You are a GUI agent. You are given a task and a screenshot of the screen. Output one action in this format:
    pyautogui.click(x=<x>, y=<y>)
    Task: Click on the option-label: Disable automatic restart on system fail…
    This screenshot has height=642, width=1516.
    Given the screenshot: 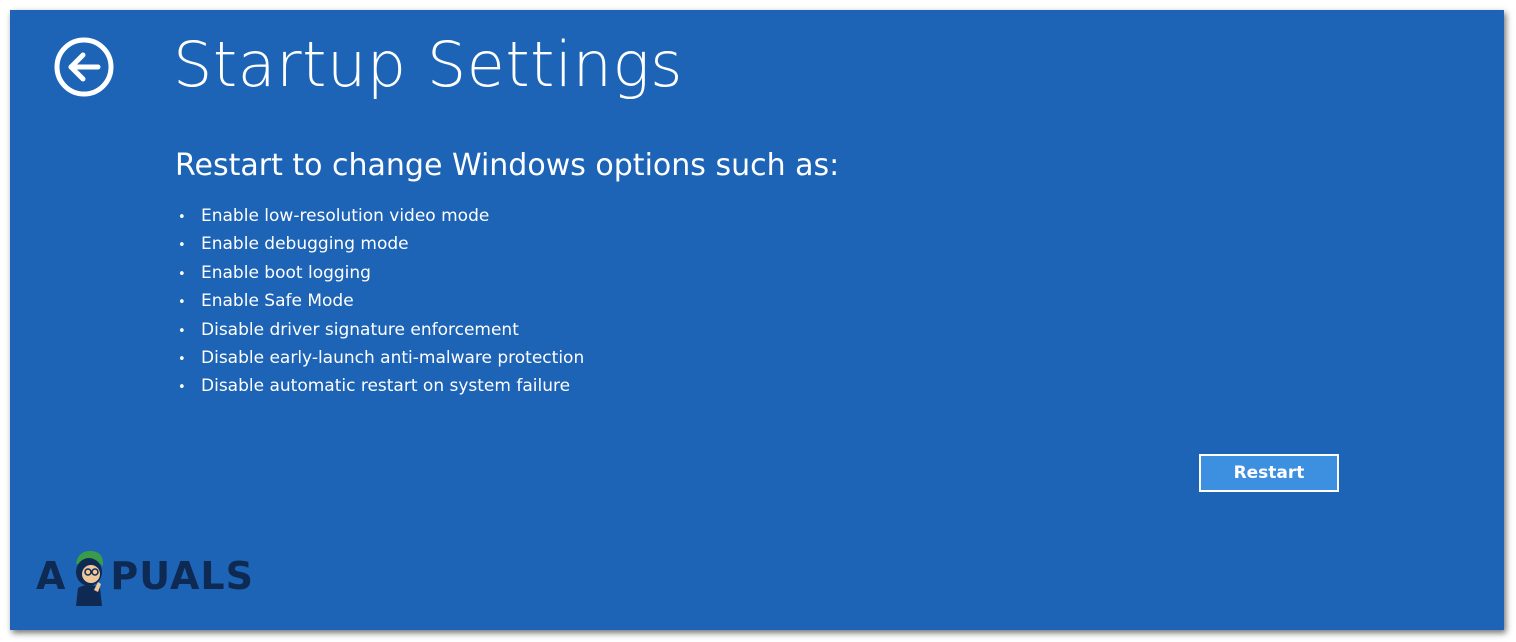 What is the action you would take?
    pyautogui.click(x=386, y=386)
    